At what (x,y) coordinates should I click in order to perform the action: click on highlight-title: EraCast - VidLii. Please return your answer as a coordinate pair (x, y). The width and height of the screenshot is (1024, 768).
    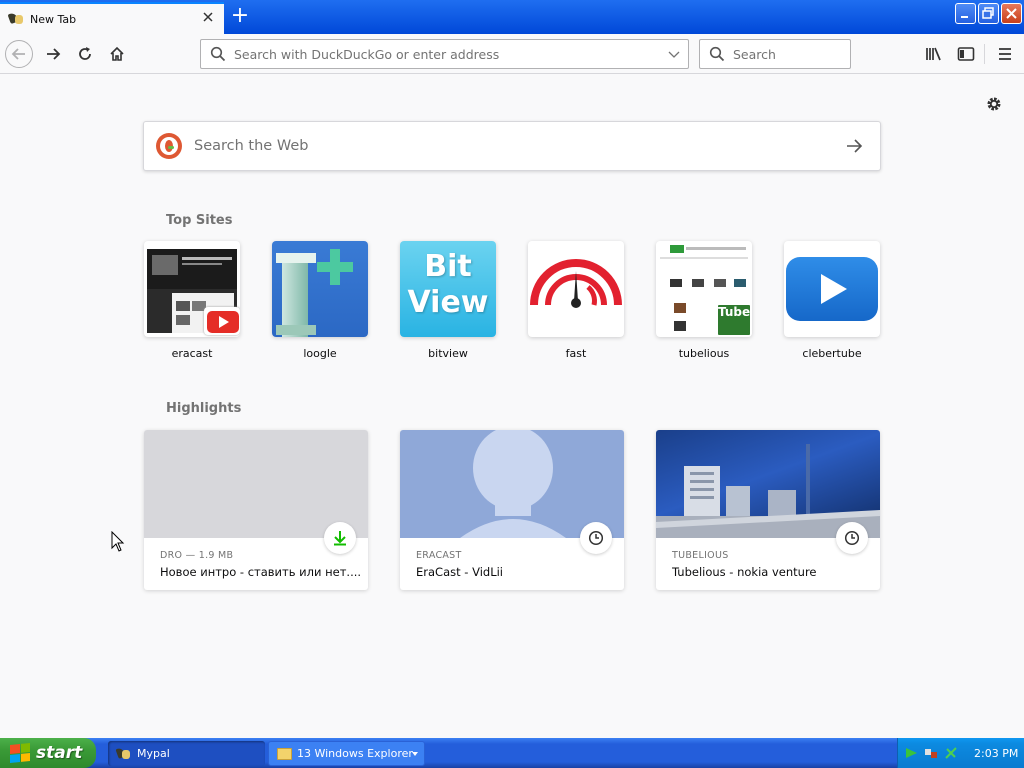
    Looking at the image, I should click on (459, 572).